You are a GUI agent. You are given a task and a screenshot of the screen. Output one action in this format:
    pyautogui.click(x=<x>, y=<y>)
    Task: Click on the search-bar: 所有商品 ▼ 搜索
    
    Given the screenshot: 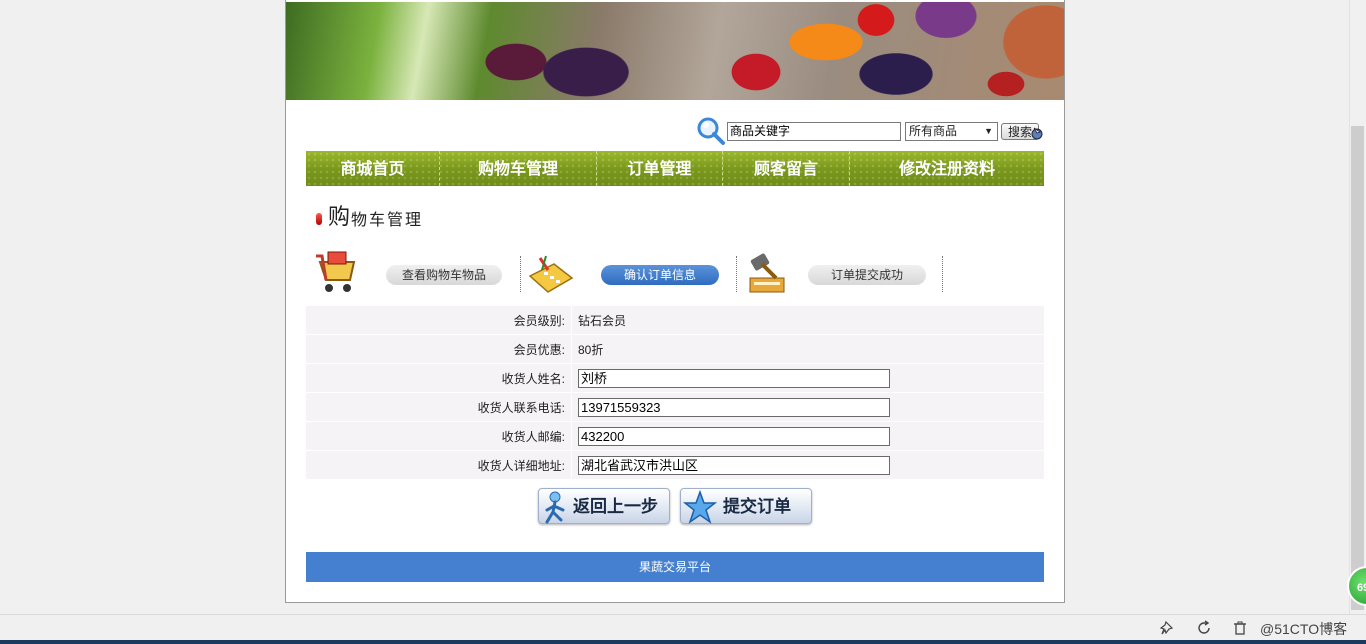 What is the action you would take?
    pyautogui.click(x=876, y=131)
    